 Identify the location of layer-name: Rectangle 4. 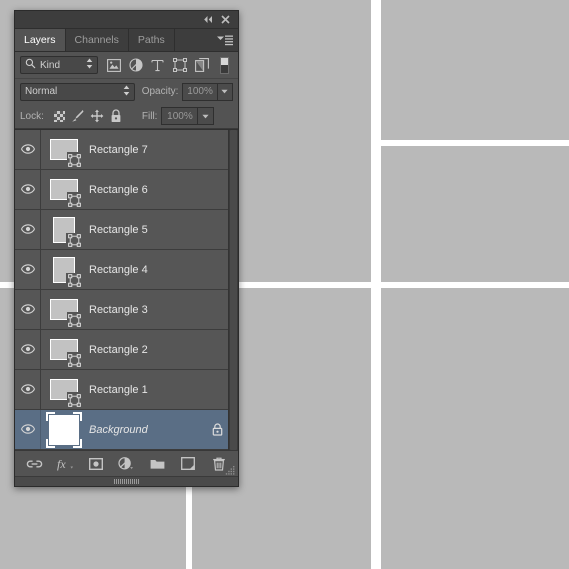
(146, 270).